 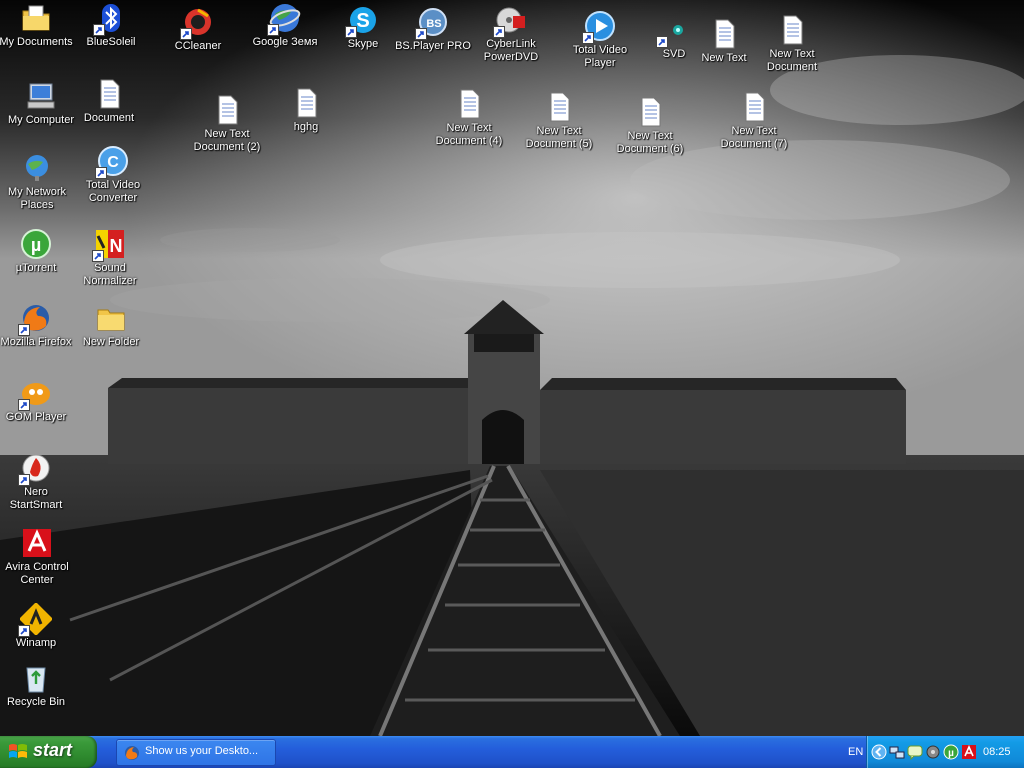 I want to click on system-tray: µ 08:25, so click(x=945, y=752).